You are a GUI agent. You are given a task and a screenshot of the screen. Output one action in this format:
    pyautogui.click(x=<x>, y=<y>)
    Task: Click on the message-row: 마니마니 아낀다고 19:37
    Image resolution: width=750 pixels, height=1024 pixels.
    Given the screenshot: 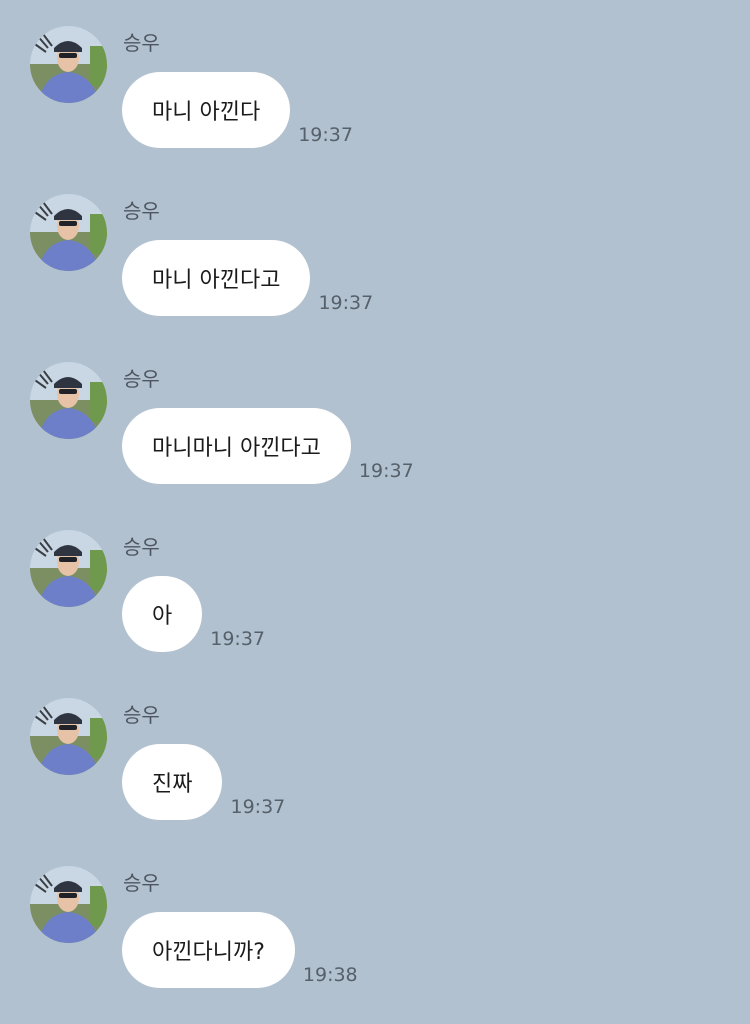 What is the action you would take?
    pyautogui.click(x=268, y=446)
    